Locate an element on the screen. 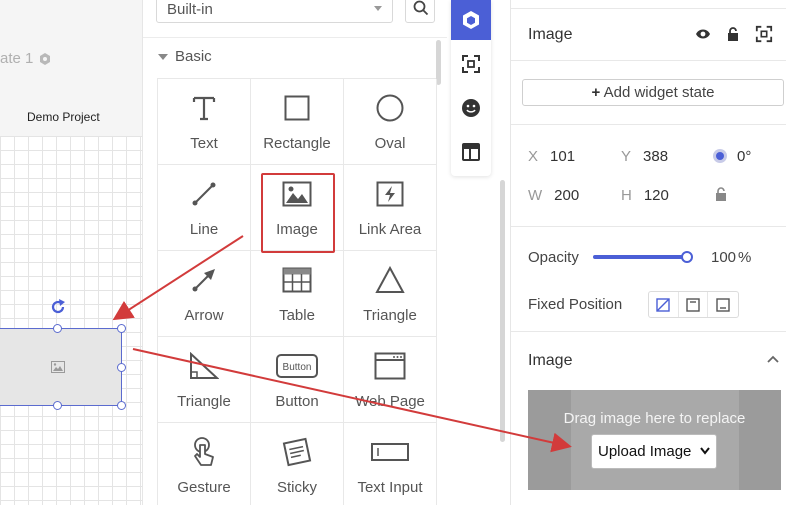  gesture-icon is located at coordinates (204, 451).